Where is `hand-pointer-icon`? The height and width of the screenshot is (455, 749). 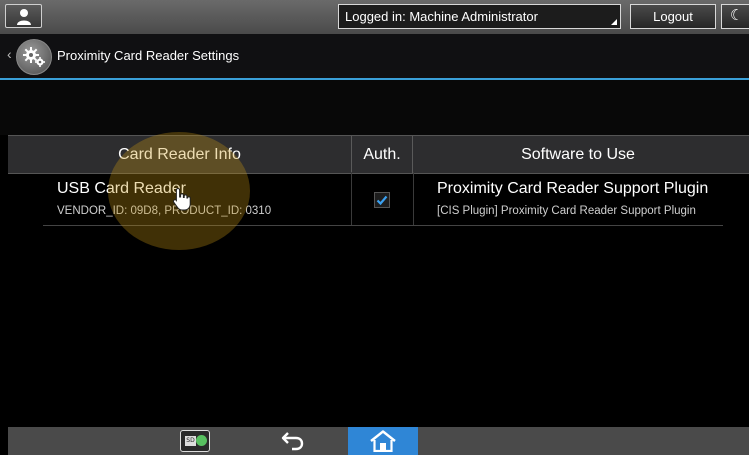
hand-pointer-icon is located at coordinates (181, 199).